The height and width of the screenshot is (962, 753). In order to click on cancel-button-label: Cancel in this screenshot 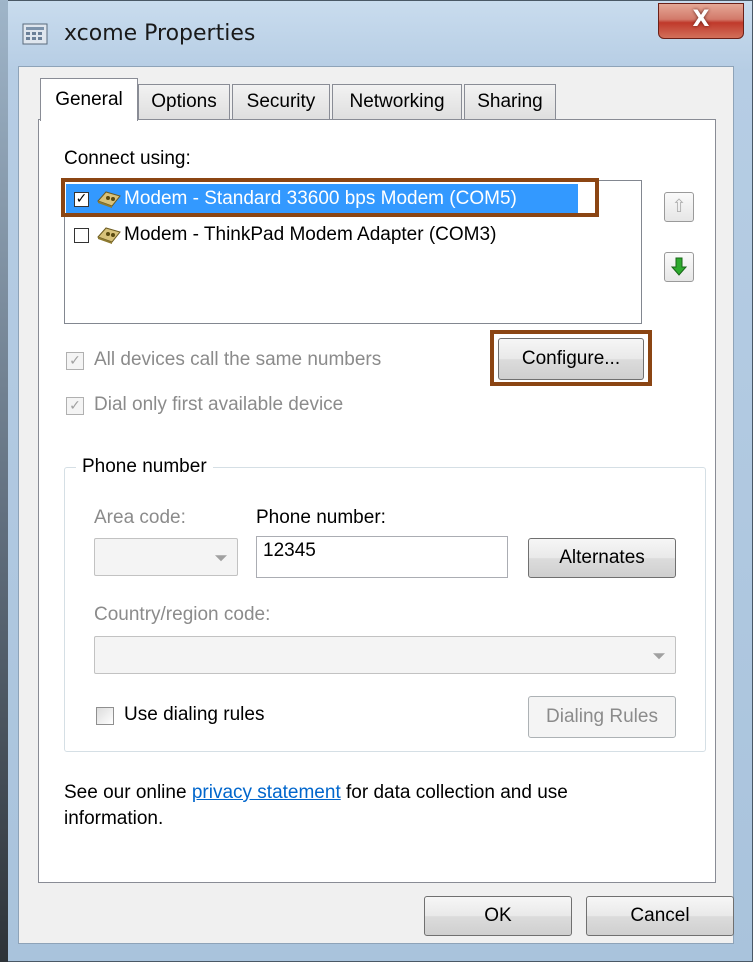, I will do `click(660, 915)`.